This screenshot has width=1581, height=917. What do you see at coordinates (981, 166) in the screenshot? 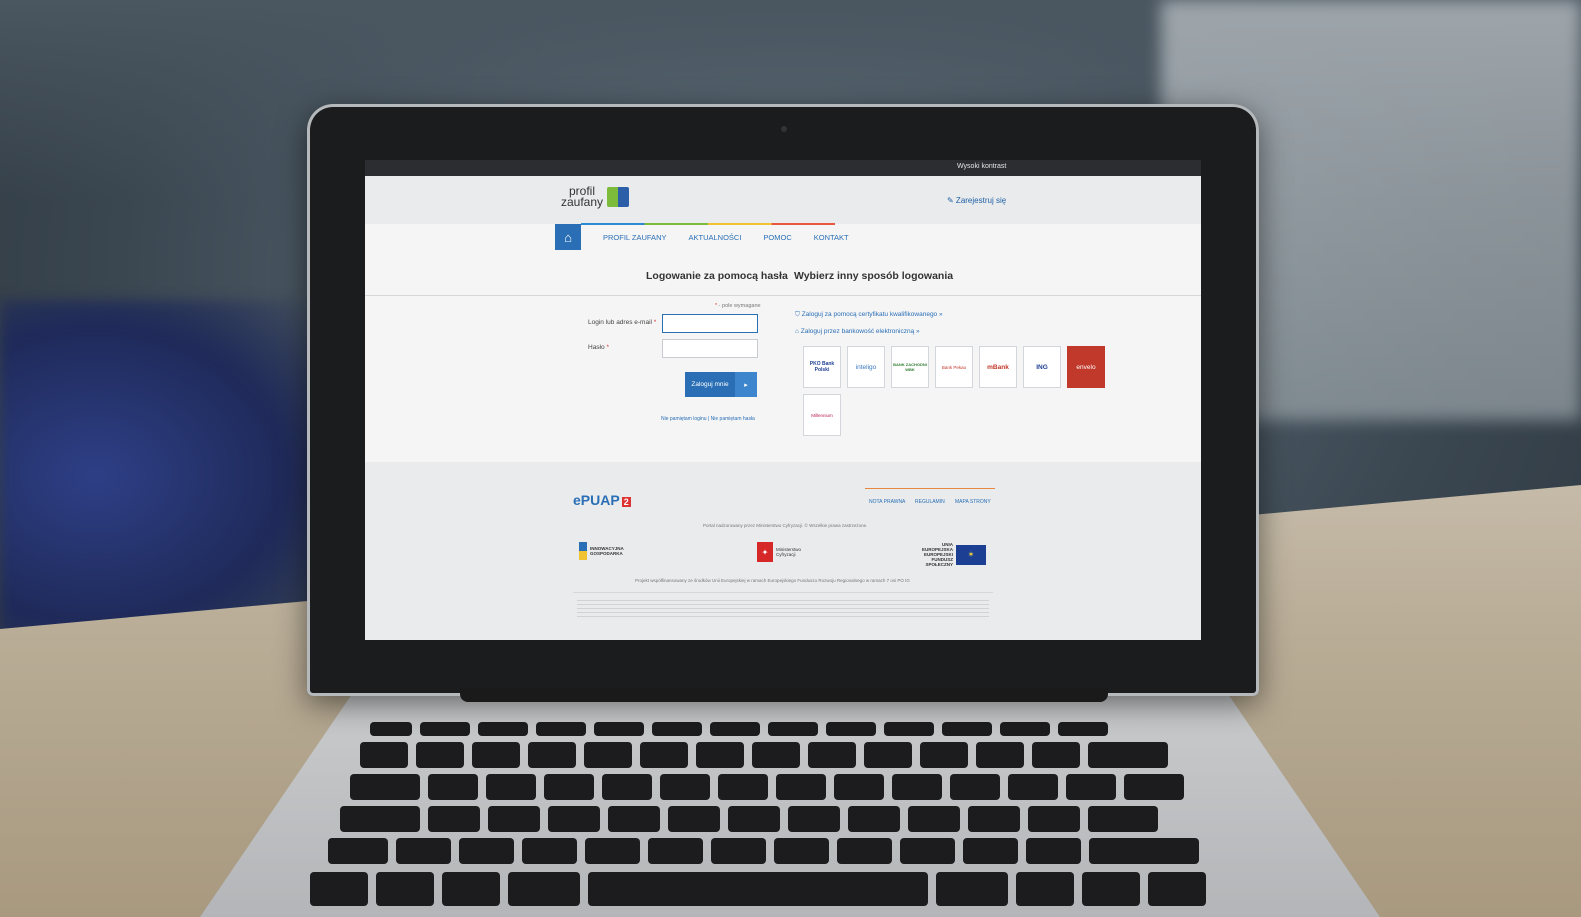
I see `high-contrast-link: Wysoki kontrast` at bounding box center [981, 166].